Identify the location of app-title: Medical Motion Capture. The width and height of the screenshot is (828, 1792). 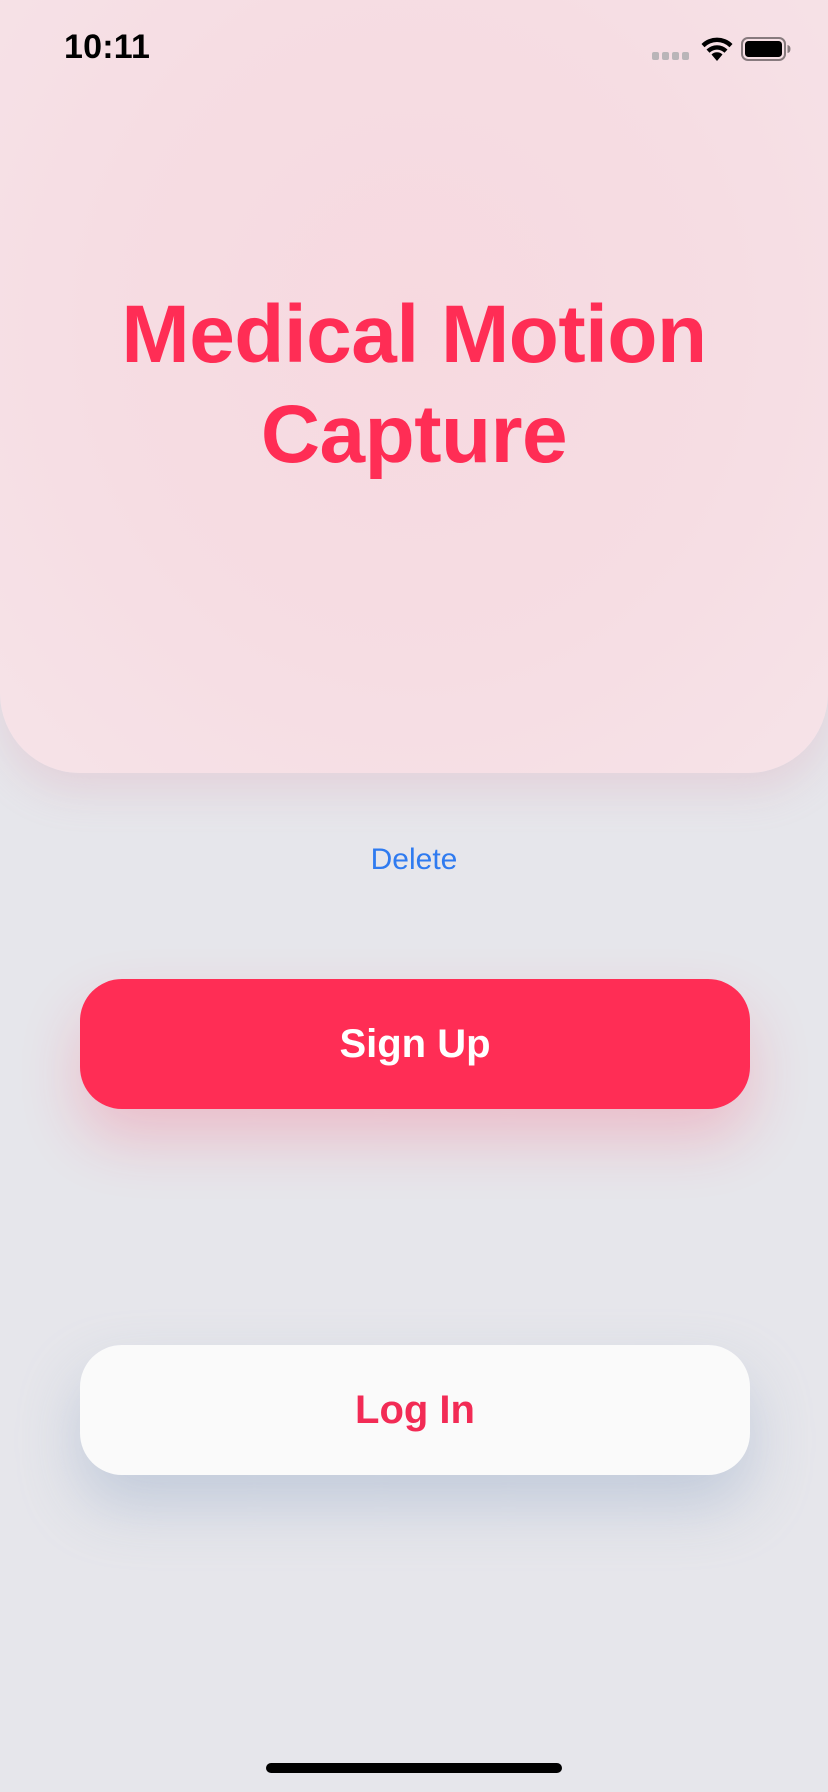
(414, 385).